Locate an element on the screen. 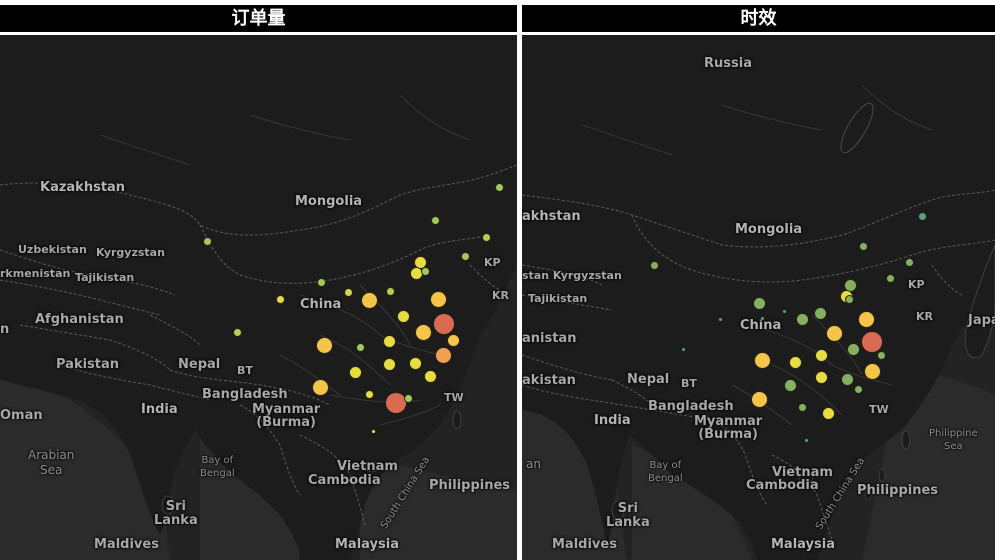 This screenshot has width=995, height=560. label-kazakhstan: Kazakhstan is located at coordinates (83, 187).